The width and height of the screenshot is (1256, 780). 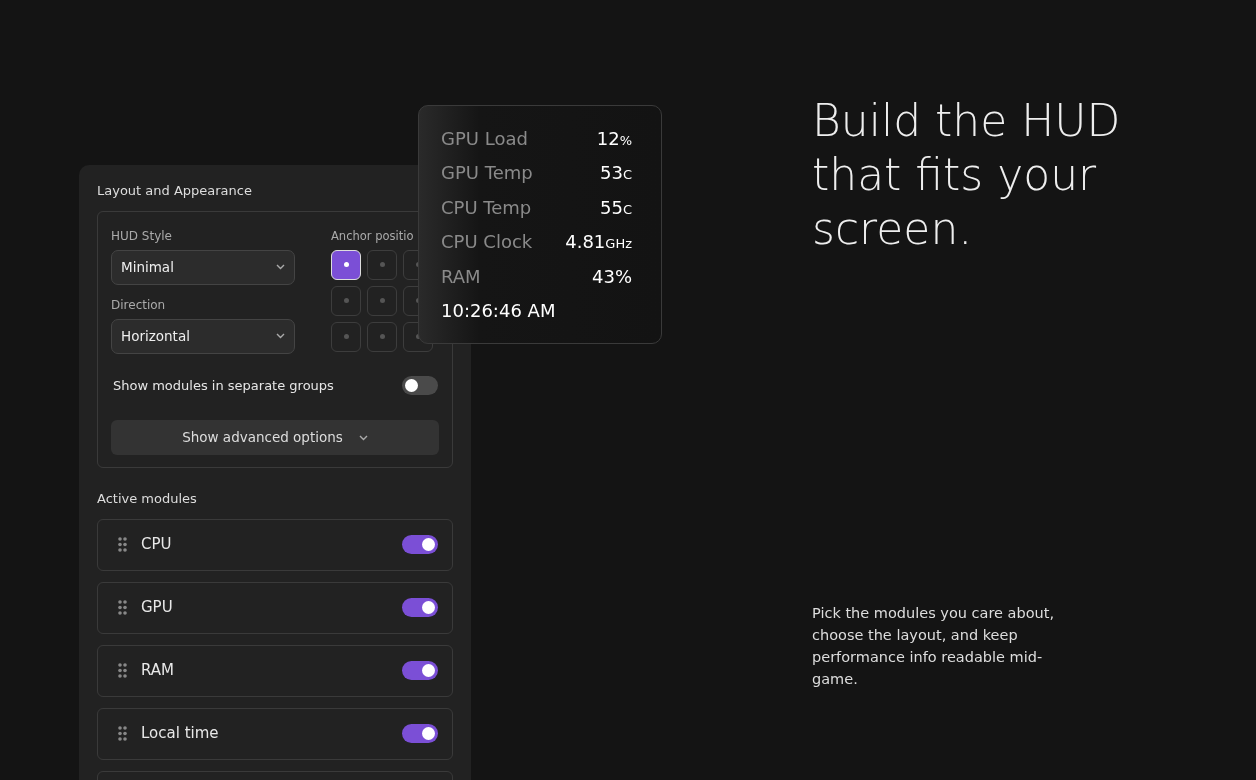 What do you see at coordinates (203, 336) in the screenshot?
I see `dropdown: Horizontal` at bounding box center [203, 336].